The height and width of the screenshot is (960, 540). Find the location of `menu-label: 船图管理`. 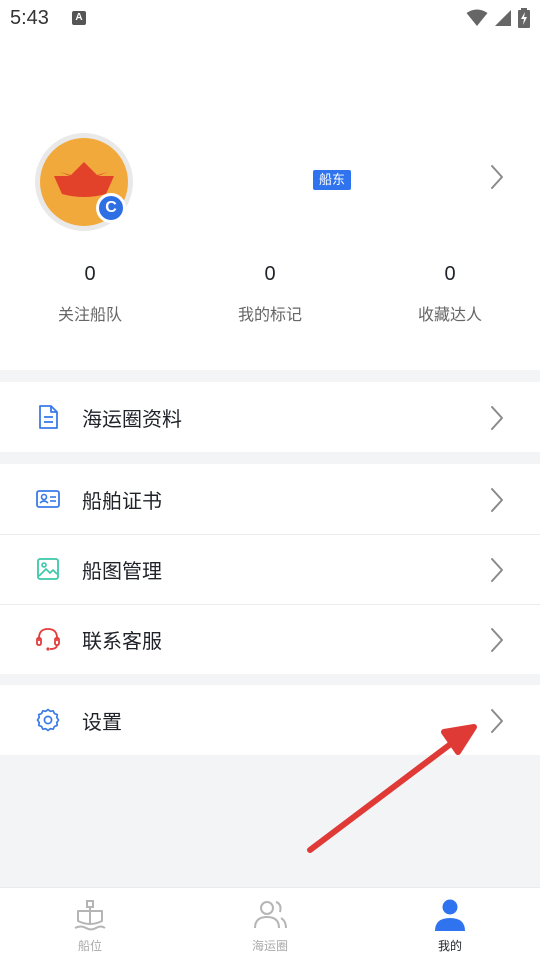

menu-label: 船图管理 is located at coordinates (122, 571).